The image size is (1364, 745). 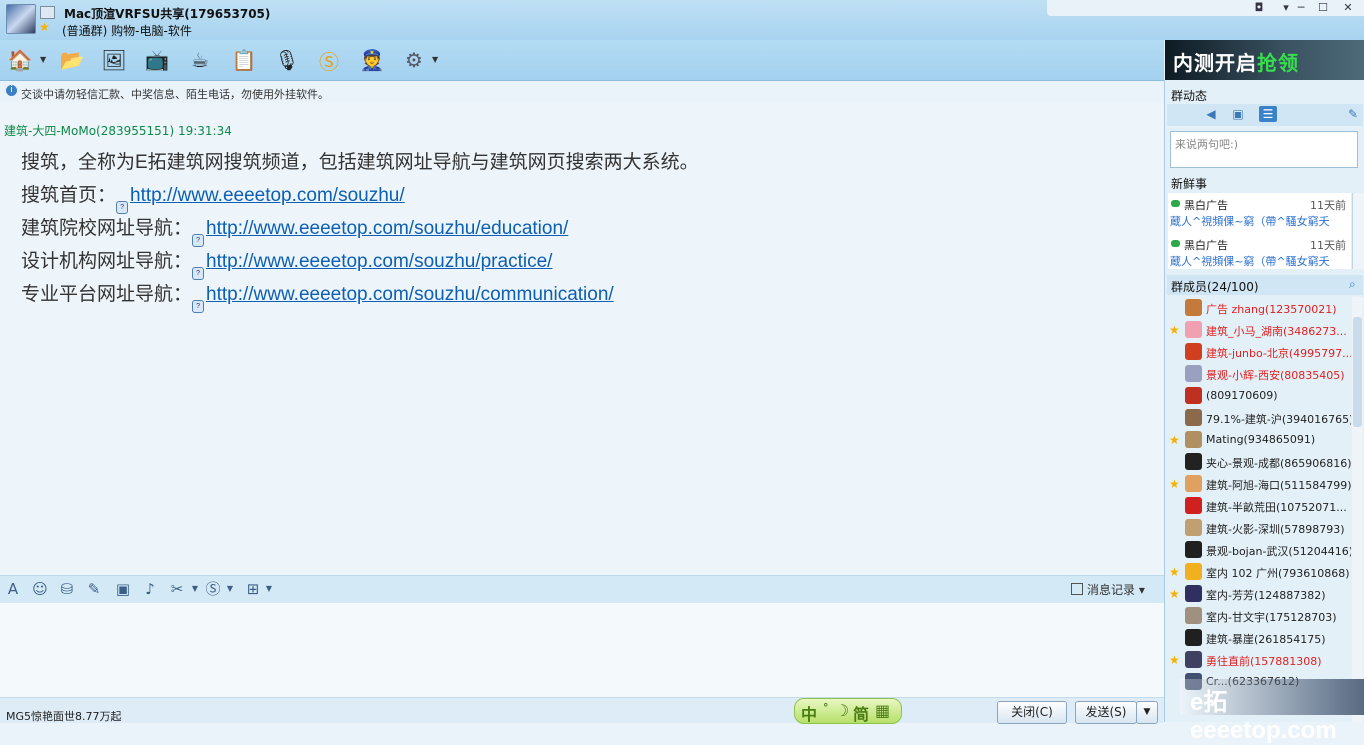 I want to click on message-history-button: 消息记录 ▾, so click(x=1108, y=589).